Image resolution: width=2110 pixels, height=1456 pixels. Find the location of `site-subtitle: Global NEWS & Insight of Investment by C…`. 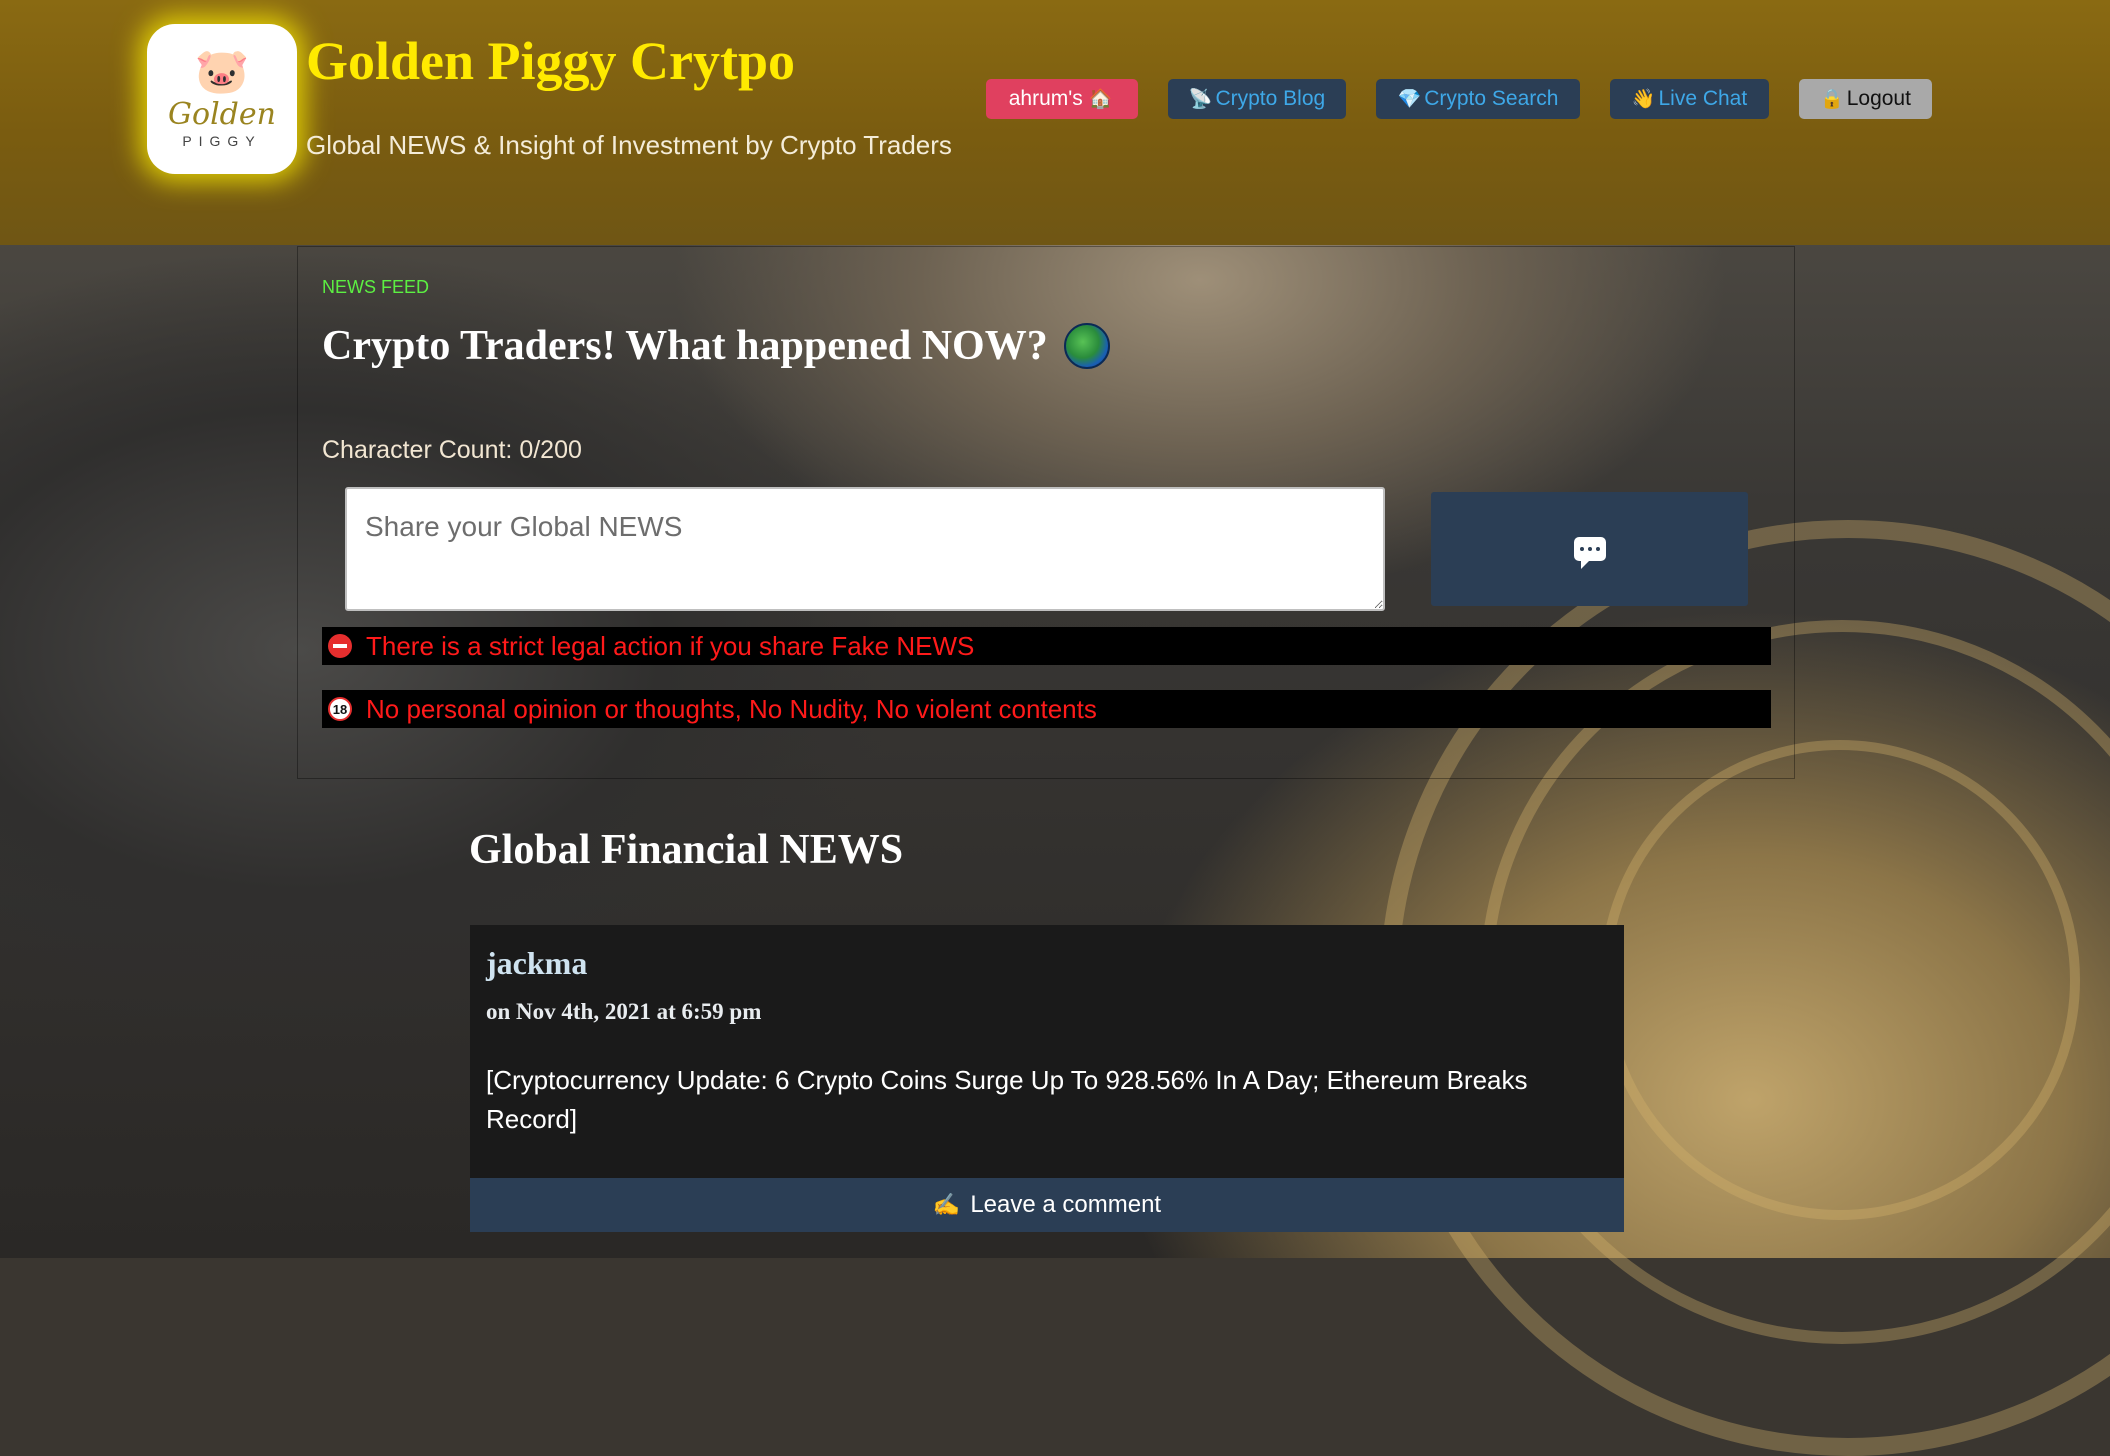

site-subtitle: Global NEWS & Insight of Investment by C… is located at coordinates (629, 145).